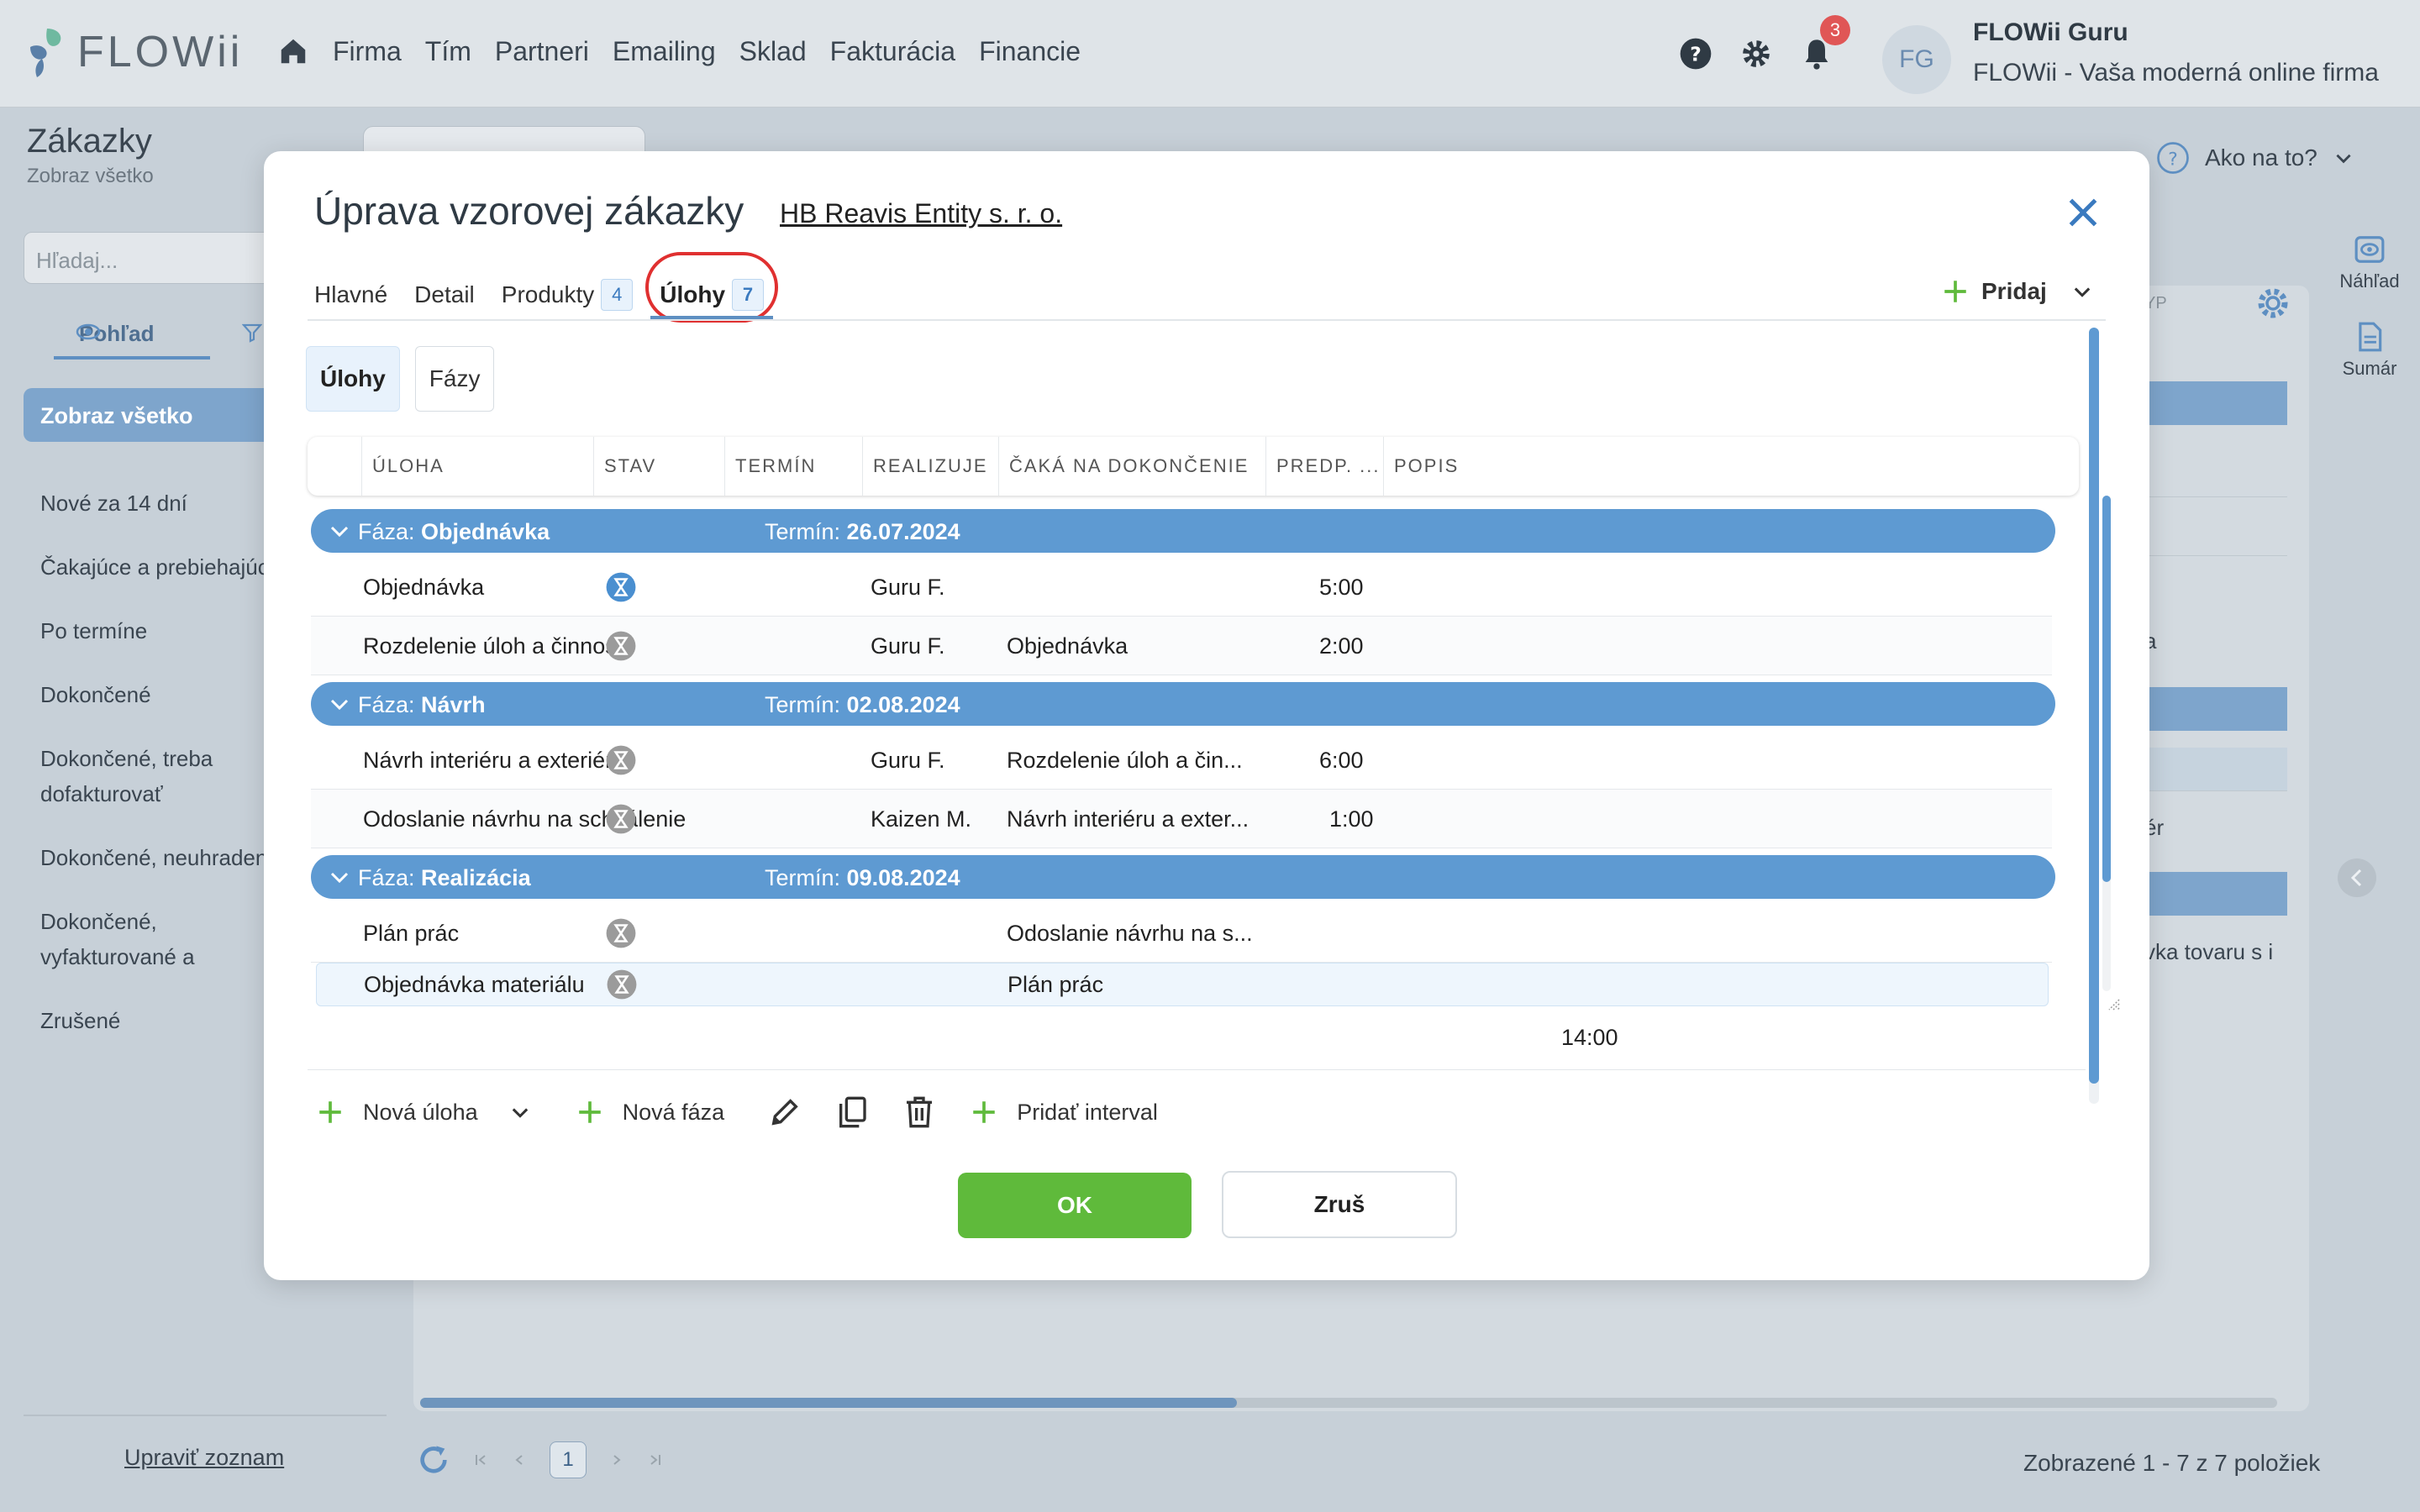 Image resolution: width=2420 pixels, height=1512 pixels. What do you see at coordinates (158, 415) in the screenshot?
I see `filter-show-all: Zobraz všetko` at bounding box center [158, 415].